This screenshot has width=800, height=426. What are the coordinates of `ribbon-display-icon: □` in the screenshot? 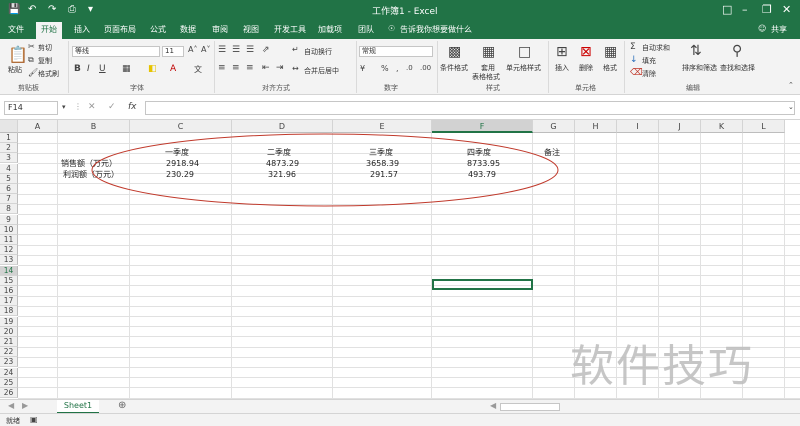 It's located at (727, 9).